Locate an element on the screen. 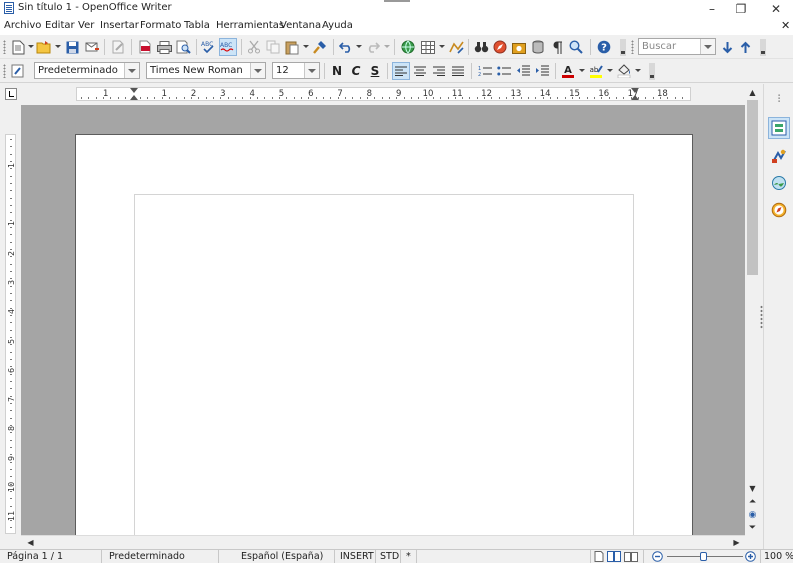 The image size is (793, 563). close-window-button: ✕ is located at coordinates (776, 8).